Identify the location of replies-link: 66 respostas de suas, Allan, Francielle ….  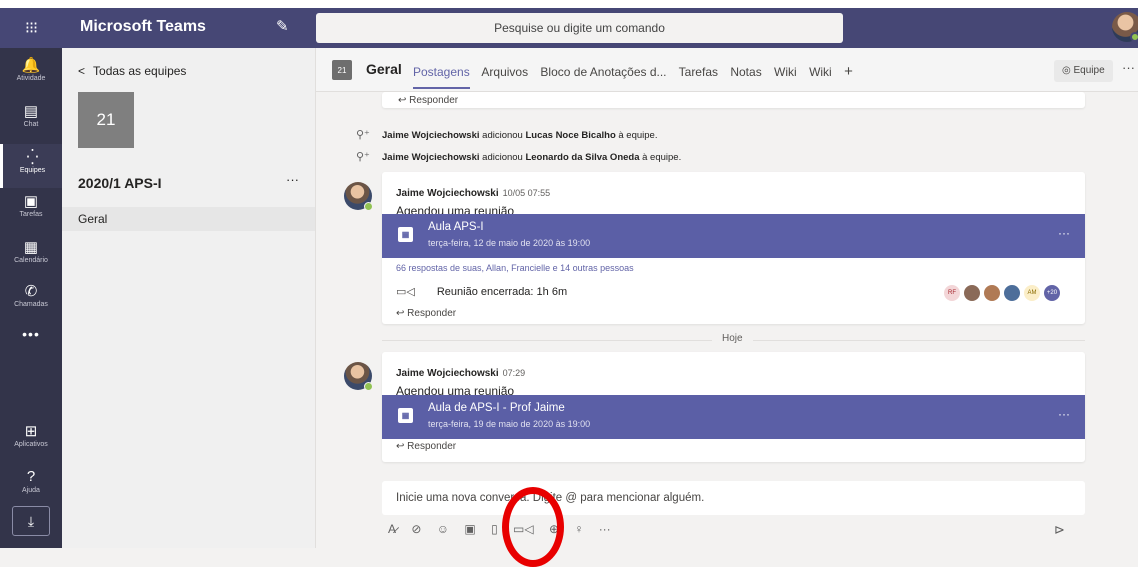
(515, 268).